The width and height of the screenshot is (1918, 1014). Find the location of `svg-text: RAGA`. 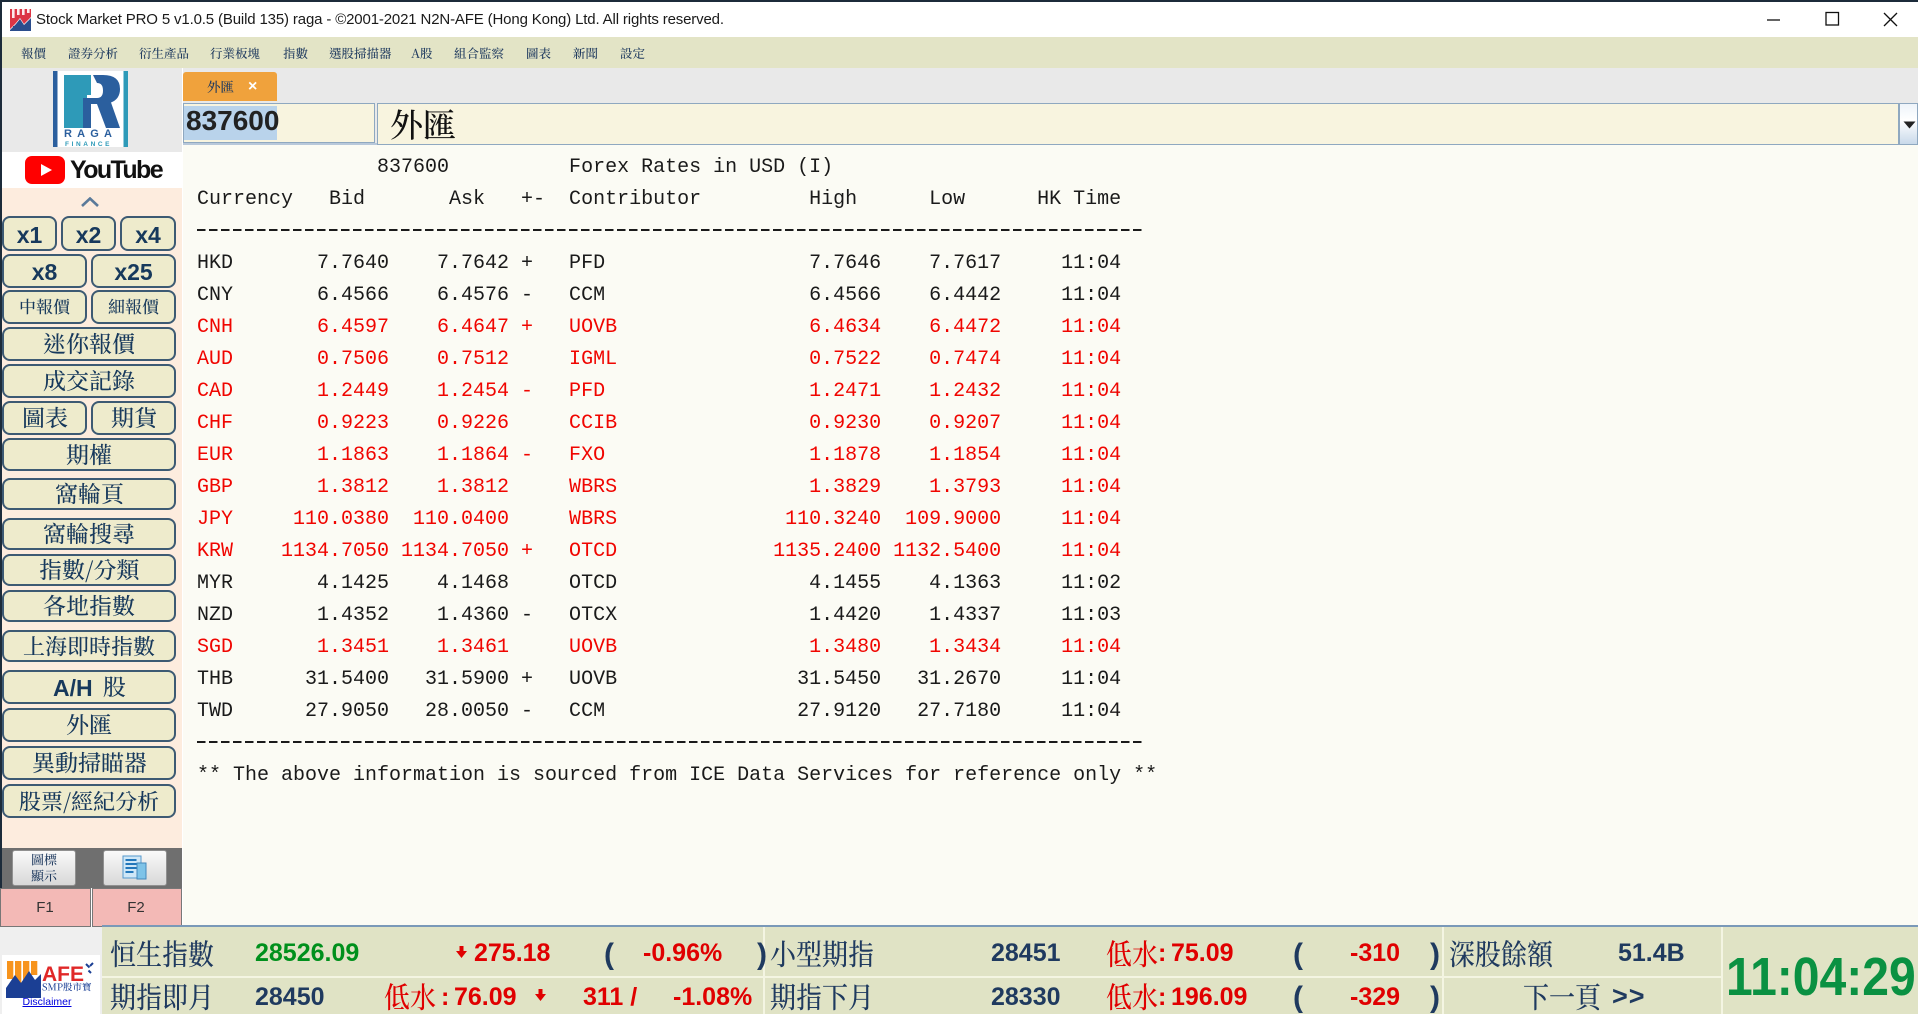

svg-text: RAGA is located at coordinates (90, 134).